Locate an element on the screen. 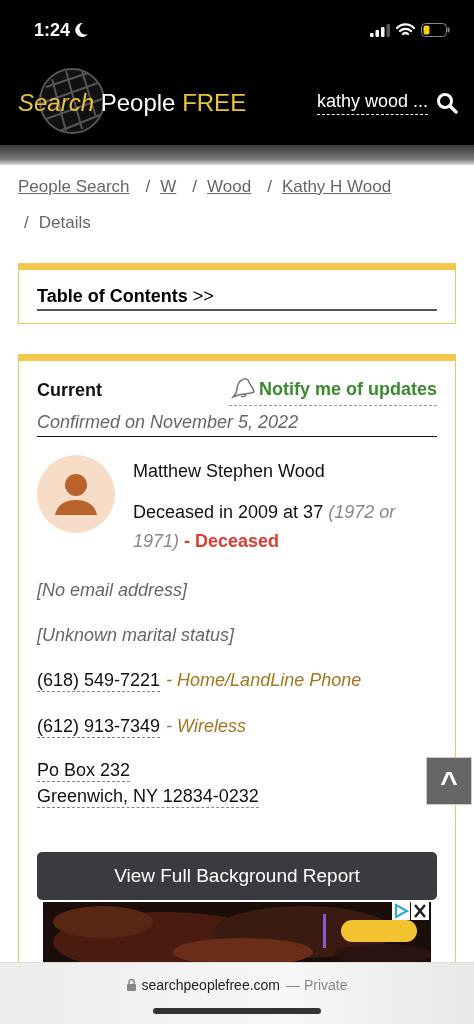  section-title: Current is located at coordinates (69, 390).